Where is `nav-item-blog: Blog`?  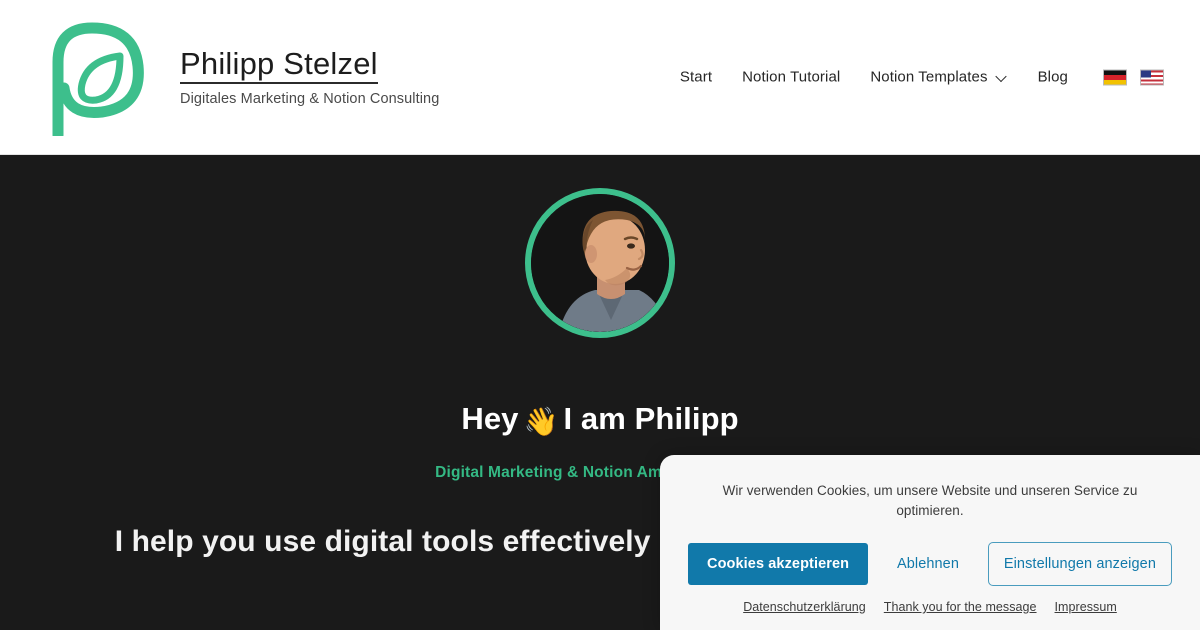
nav-item-blog: Blog is located at coordinates (1053, 77).